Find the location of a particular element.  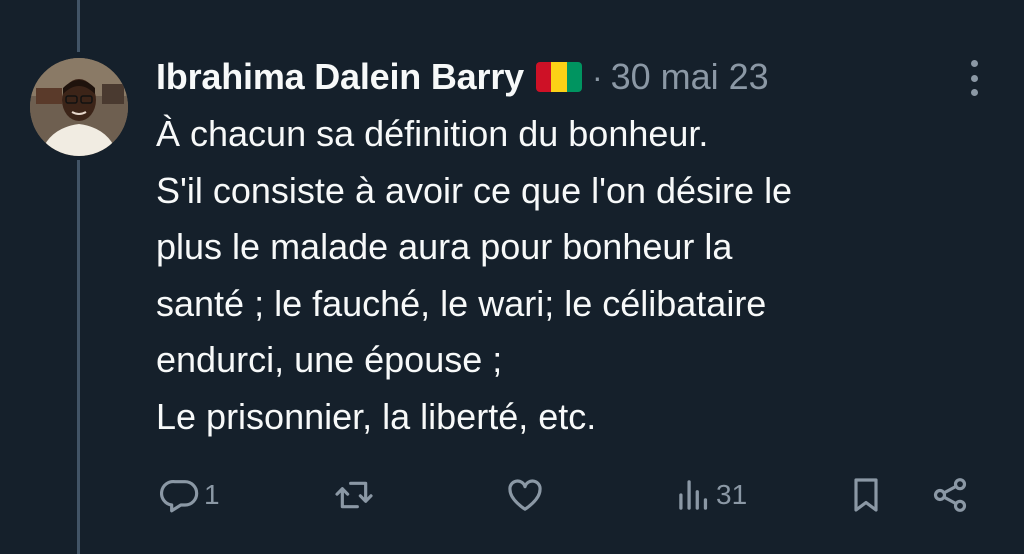

share-button is located at coordinates (950, 495).